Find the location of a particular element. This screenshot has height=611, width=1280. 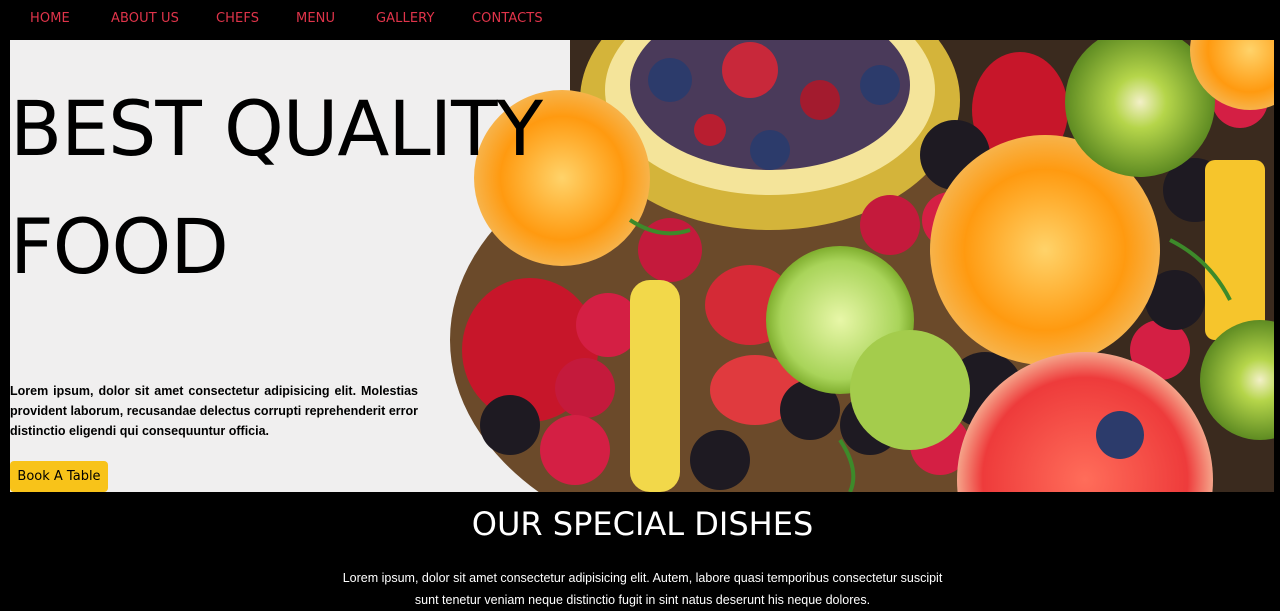

nav-contacts-link: CONTACTS is located at coordinates (507, 18).